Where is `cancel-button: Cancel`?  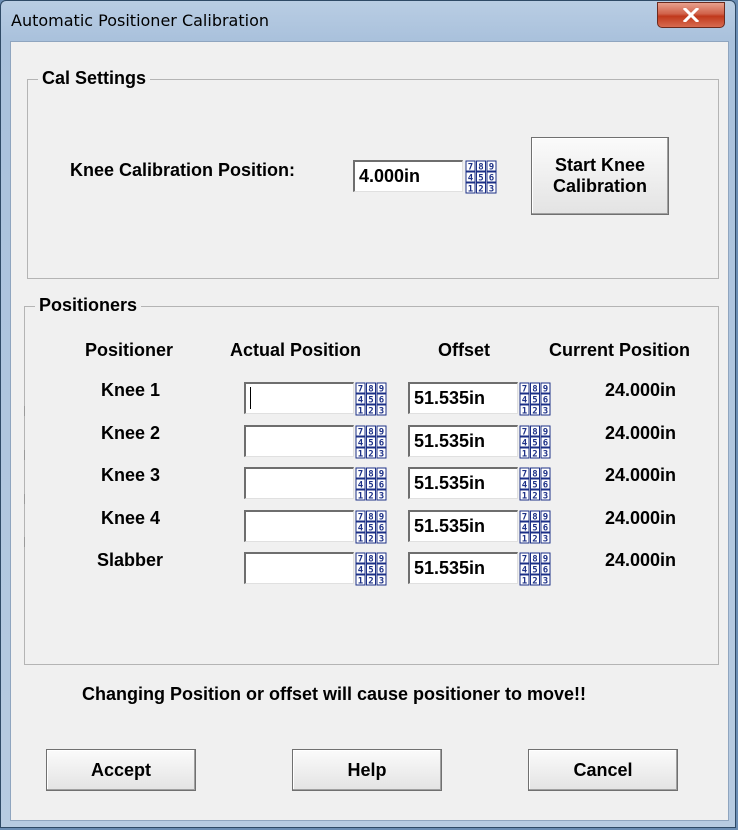 cancel-button: Cancel is located at coordinates (603, 770).